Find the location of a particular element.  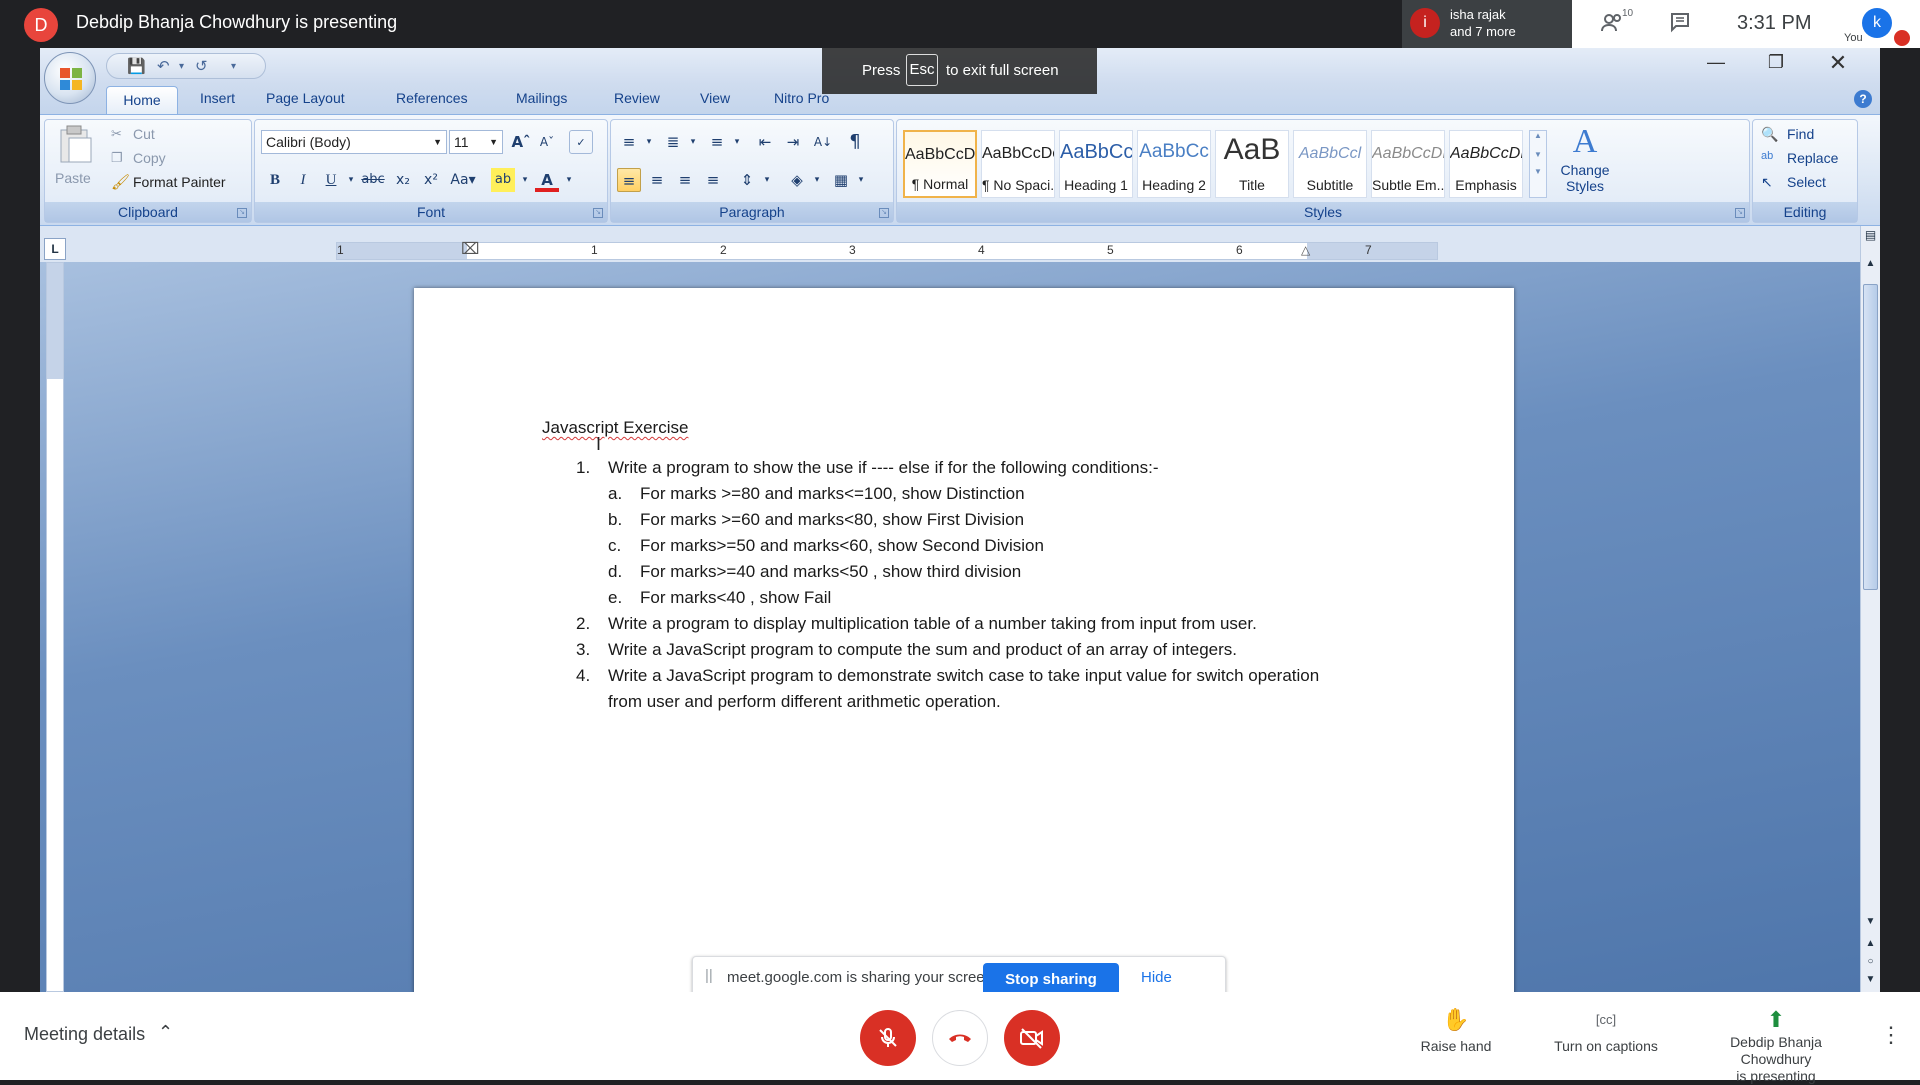

tab-nitro-pro: Nitro Pro is located at coordinates (801, 98).